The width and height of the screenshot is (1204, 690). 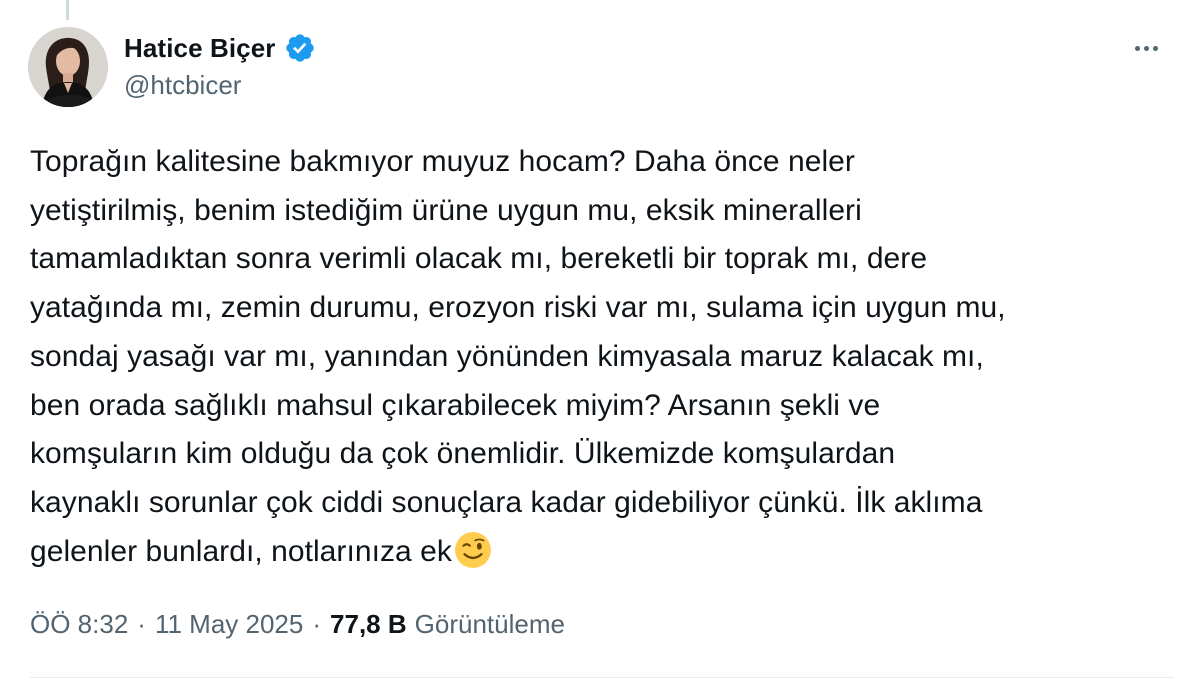 I want to click on avatar-photo, so click(x=68, y=67).